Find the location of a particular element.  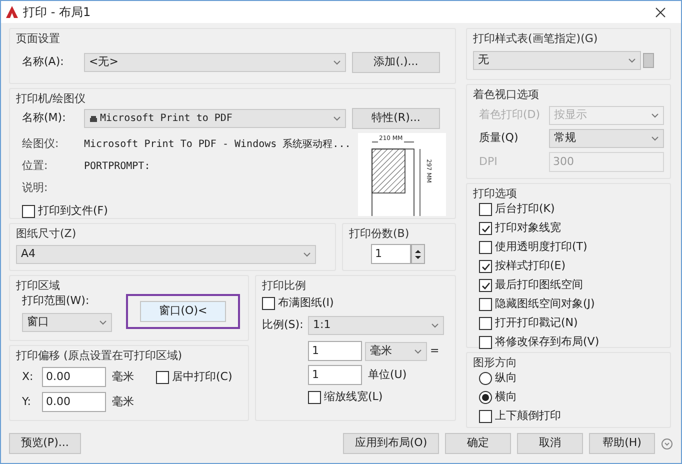

dropdown: Microsoft Print to PDF is located at coordinates (215, 118).